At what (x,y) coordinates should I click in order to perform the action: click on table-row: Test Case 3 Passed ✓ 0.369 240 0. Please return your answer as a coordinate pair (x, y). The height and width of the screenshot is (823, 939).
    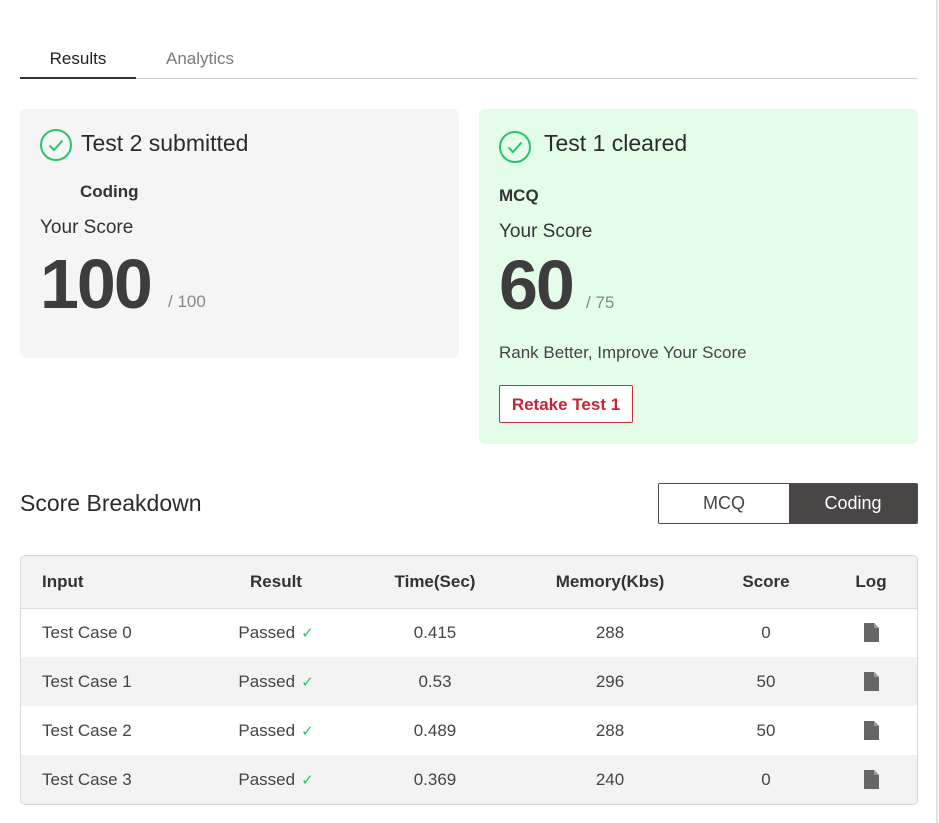
    Looking at the image, I should click on (469, 779).